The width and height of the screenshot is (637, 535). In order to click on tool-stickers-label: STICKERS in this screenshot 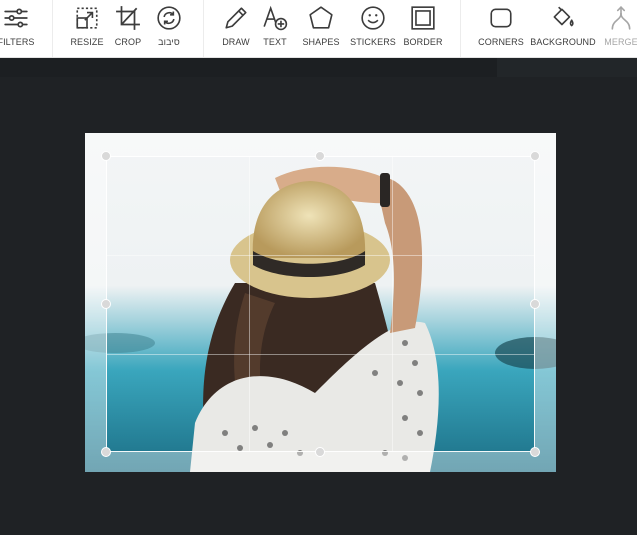, I will do `click(373, 42)`.